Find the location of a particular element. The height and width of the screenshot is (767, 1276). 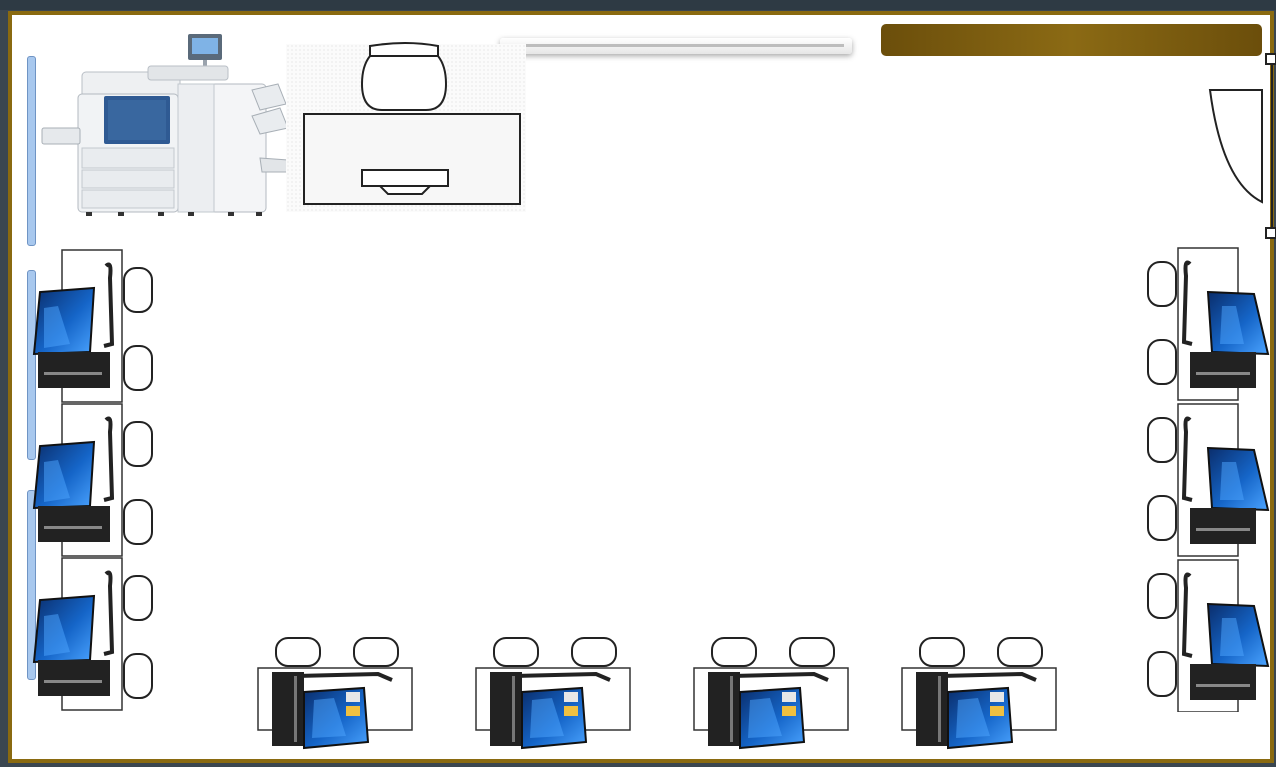

bottom-wall-workstations is located at coordinates (657, 693).